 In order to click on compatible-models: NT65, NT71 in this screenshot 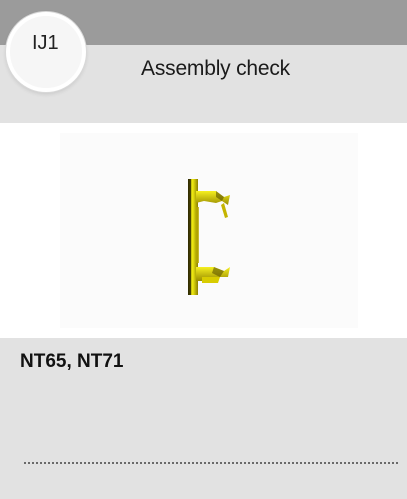, I will do `click(72, 361)`.